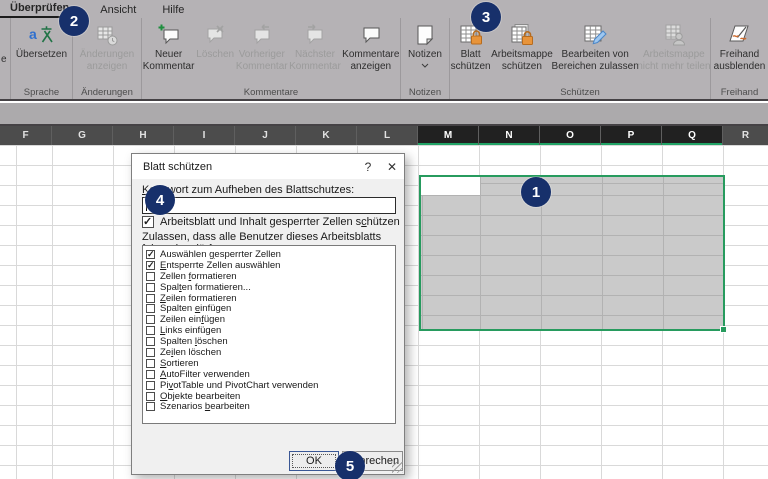 Image resolution: width=768 pixels, height=479 pixels. Describe the element at coordinates (262, 34) in the screenshot. I see `previous-comment-icon` at that location.